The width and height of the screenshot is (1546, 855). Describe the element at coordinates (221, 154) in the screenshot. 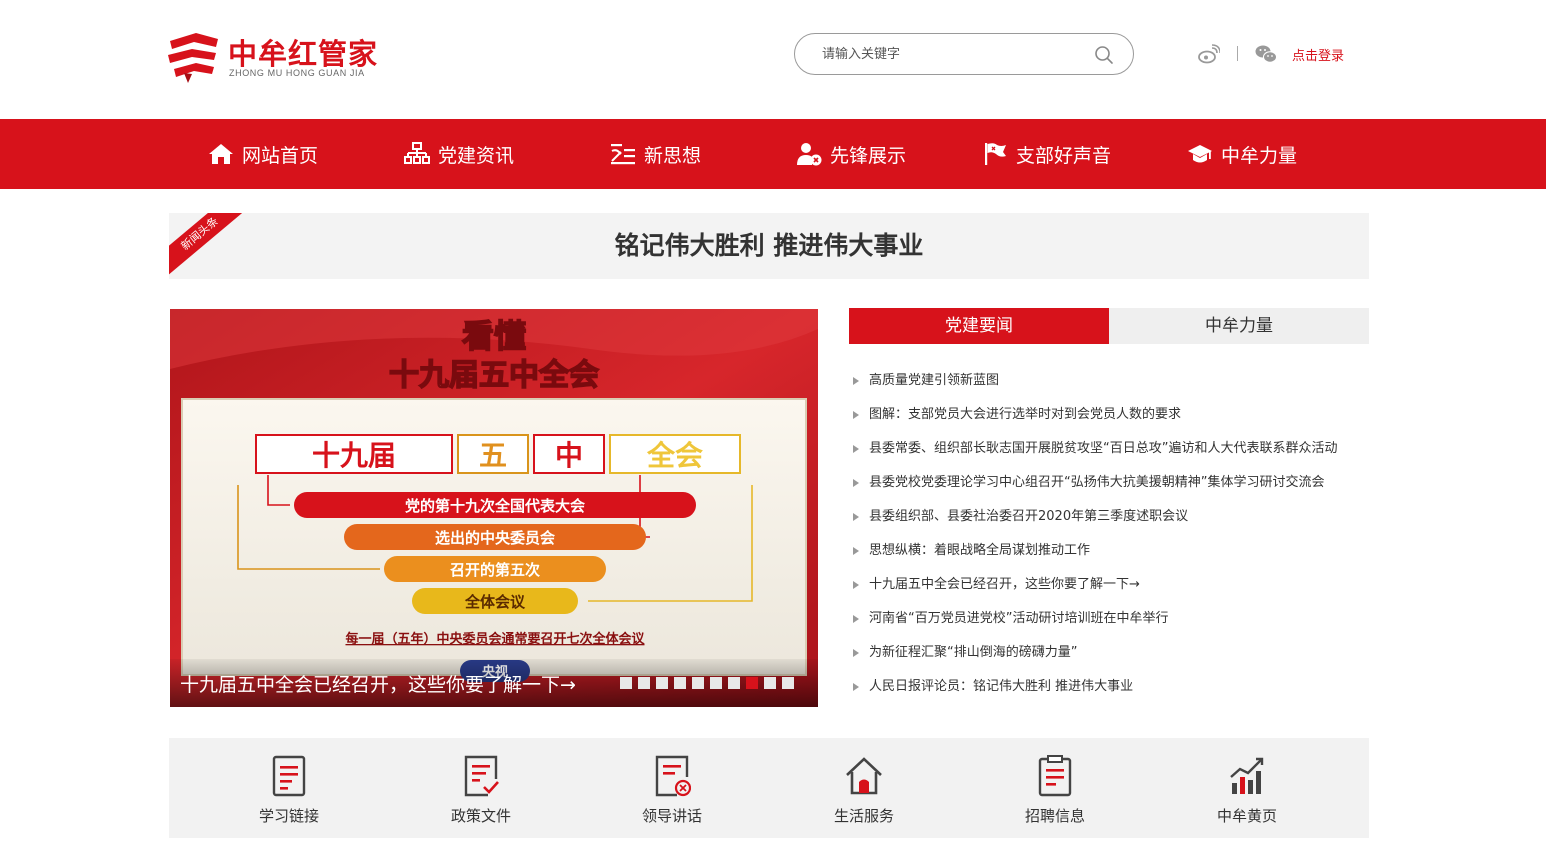

I see `home-icon` at that location.